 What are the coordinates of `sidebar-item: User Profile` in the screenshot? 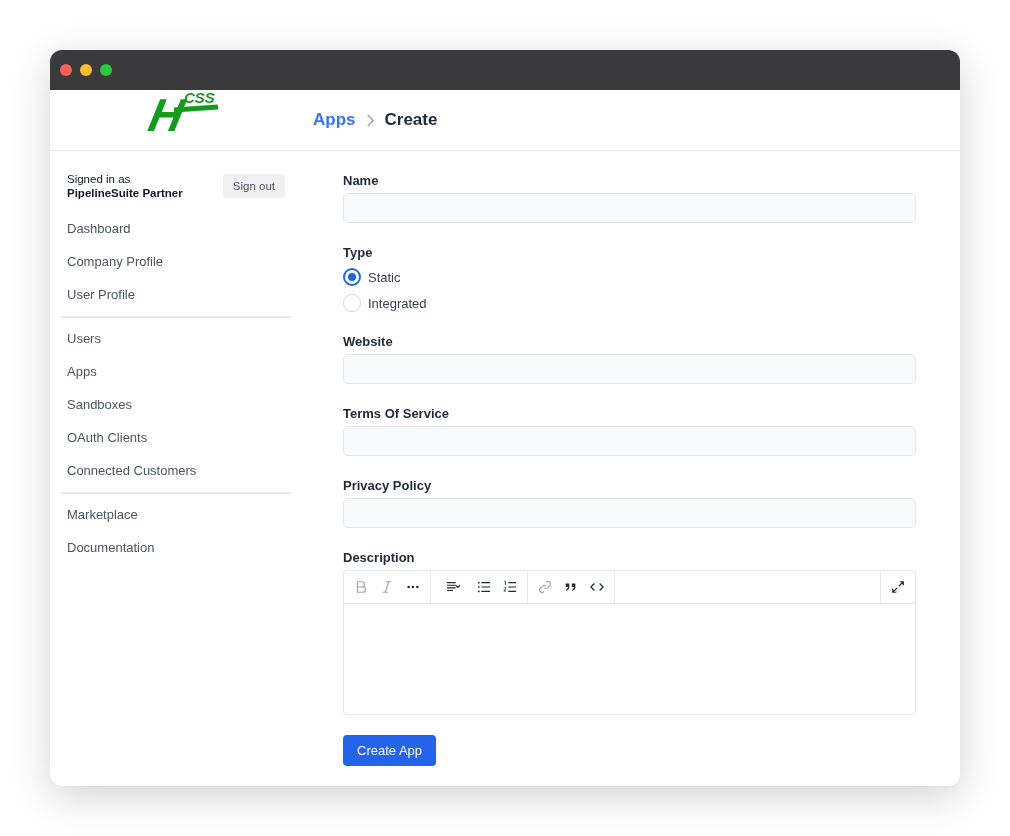 It's located at (176, 295).